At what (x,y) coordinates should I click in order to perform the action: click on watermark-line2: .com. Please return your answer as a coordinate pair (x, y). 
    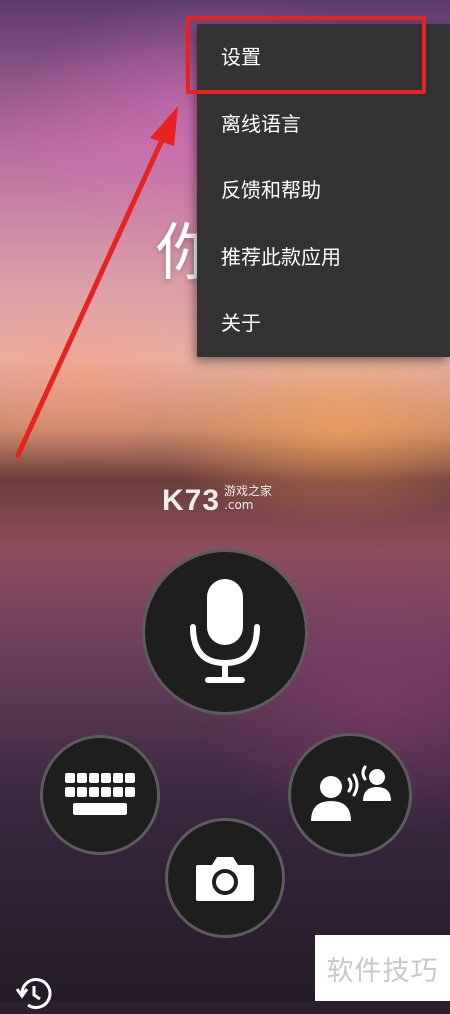
    Looking at the image, I should click on (239, 505).